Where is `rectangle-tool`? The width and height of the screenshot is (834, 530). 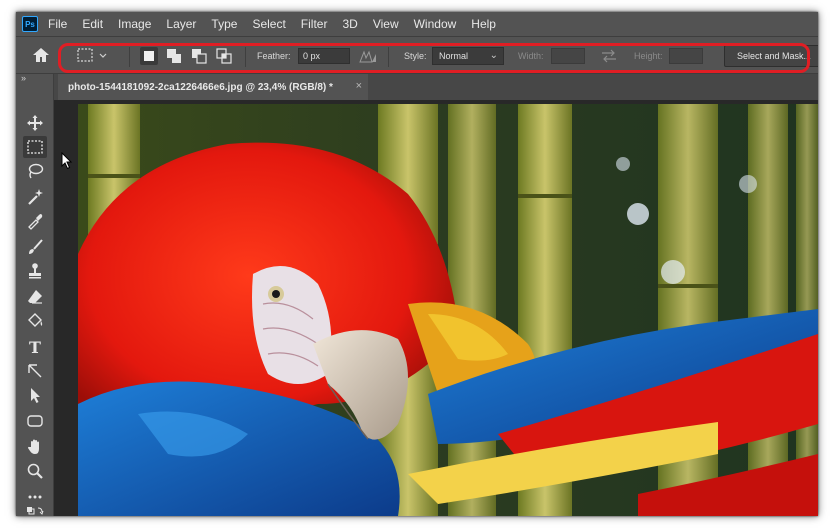
rectangle-tool is located at coordinates (35, 421).